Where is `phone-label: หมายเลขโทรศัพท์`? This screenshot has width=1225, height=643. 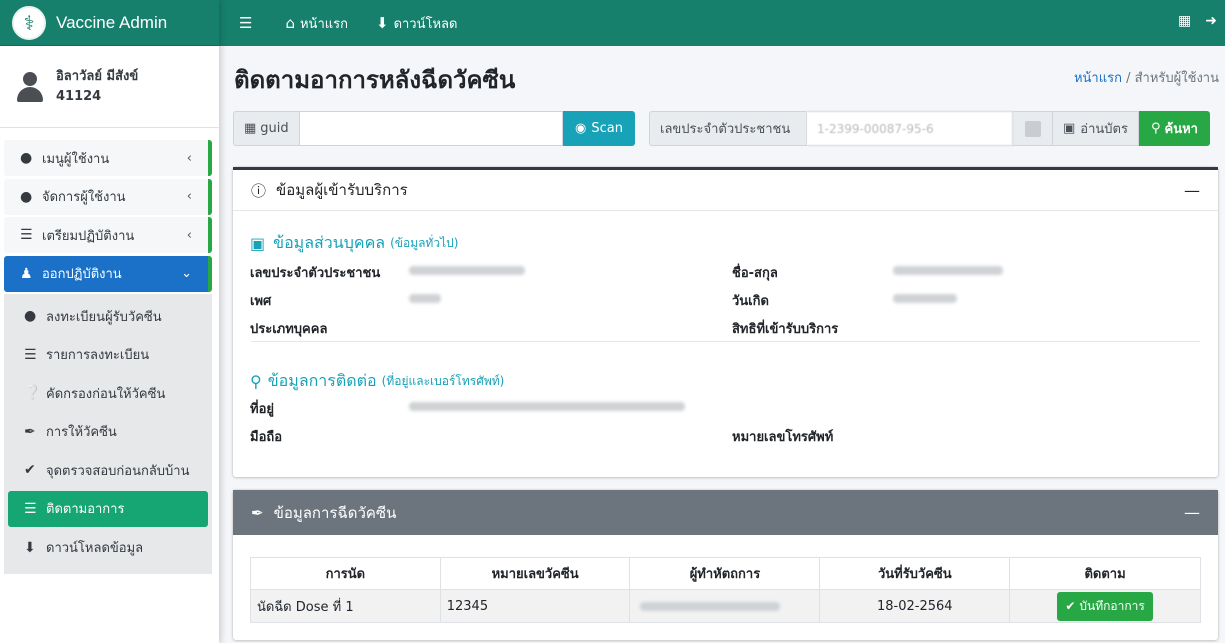 phone-label: หมายเลขโทรศัพท์ is located at coordinates (783, 437).